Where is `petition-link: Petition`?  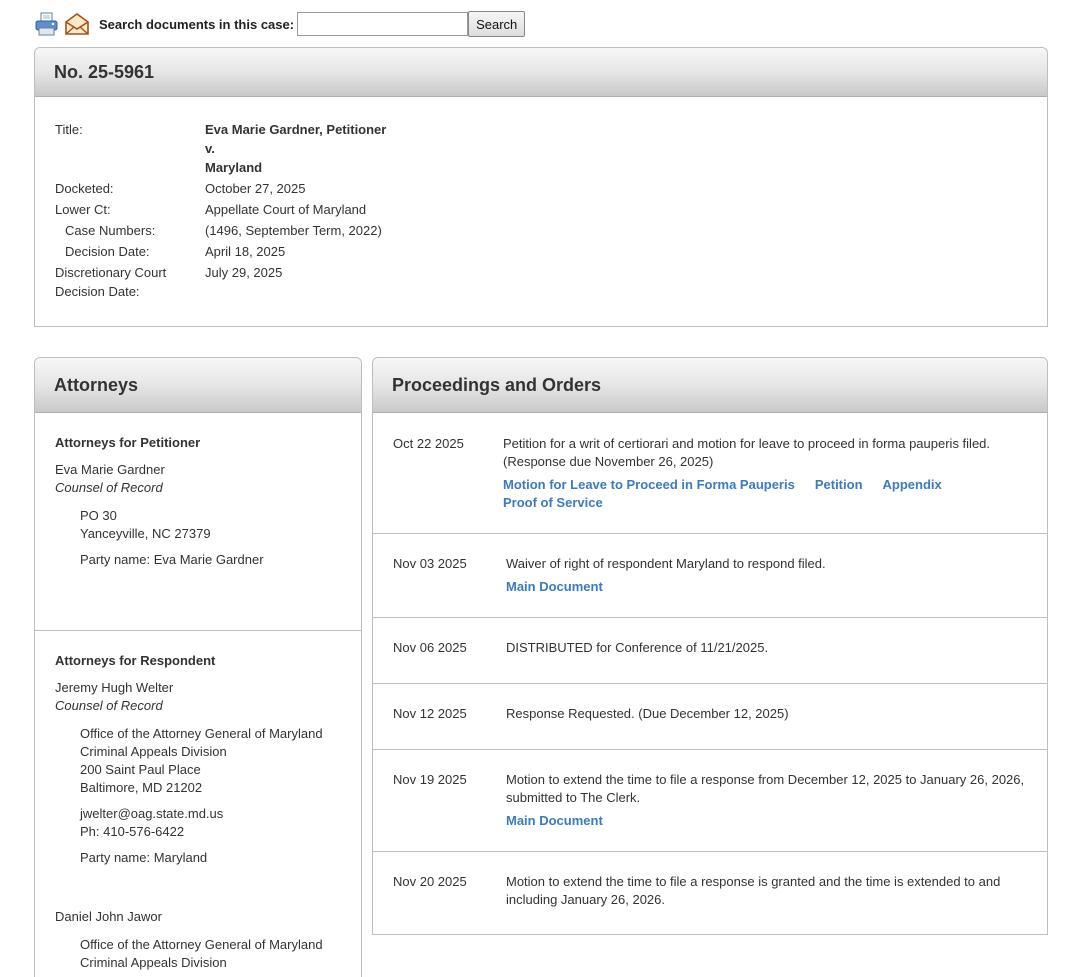
petition-link: Petition is located at coordinates (839, 484).